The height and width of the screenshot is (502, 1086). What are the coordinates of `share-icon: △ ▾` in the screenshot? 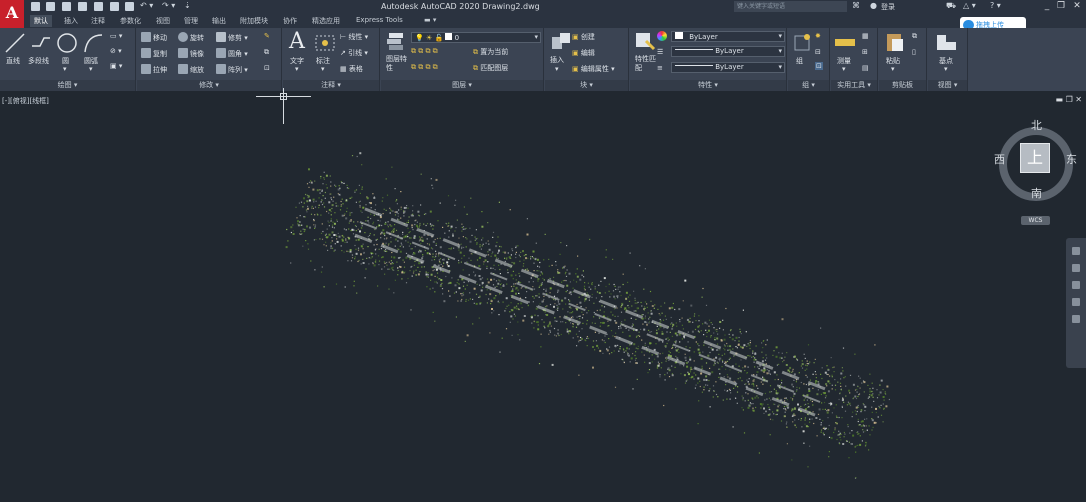 It's located at (969, 5).